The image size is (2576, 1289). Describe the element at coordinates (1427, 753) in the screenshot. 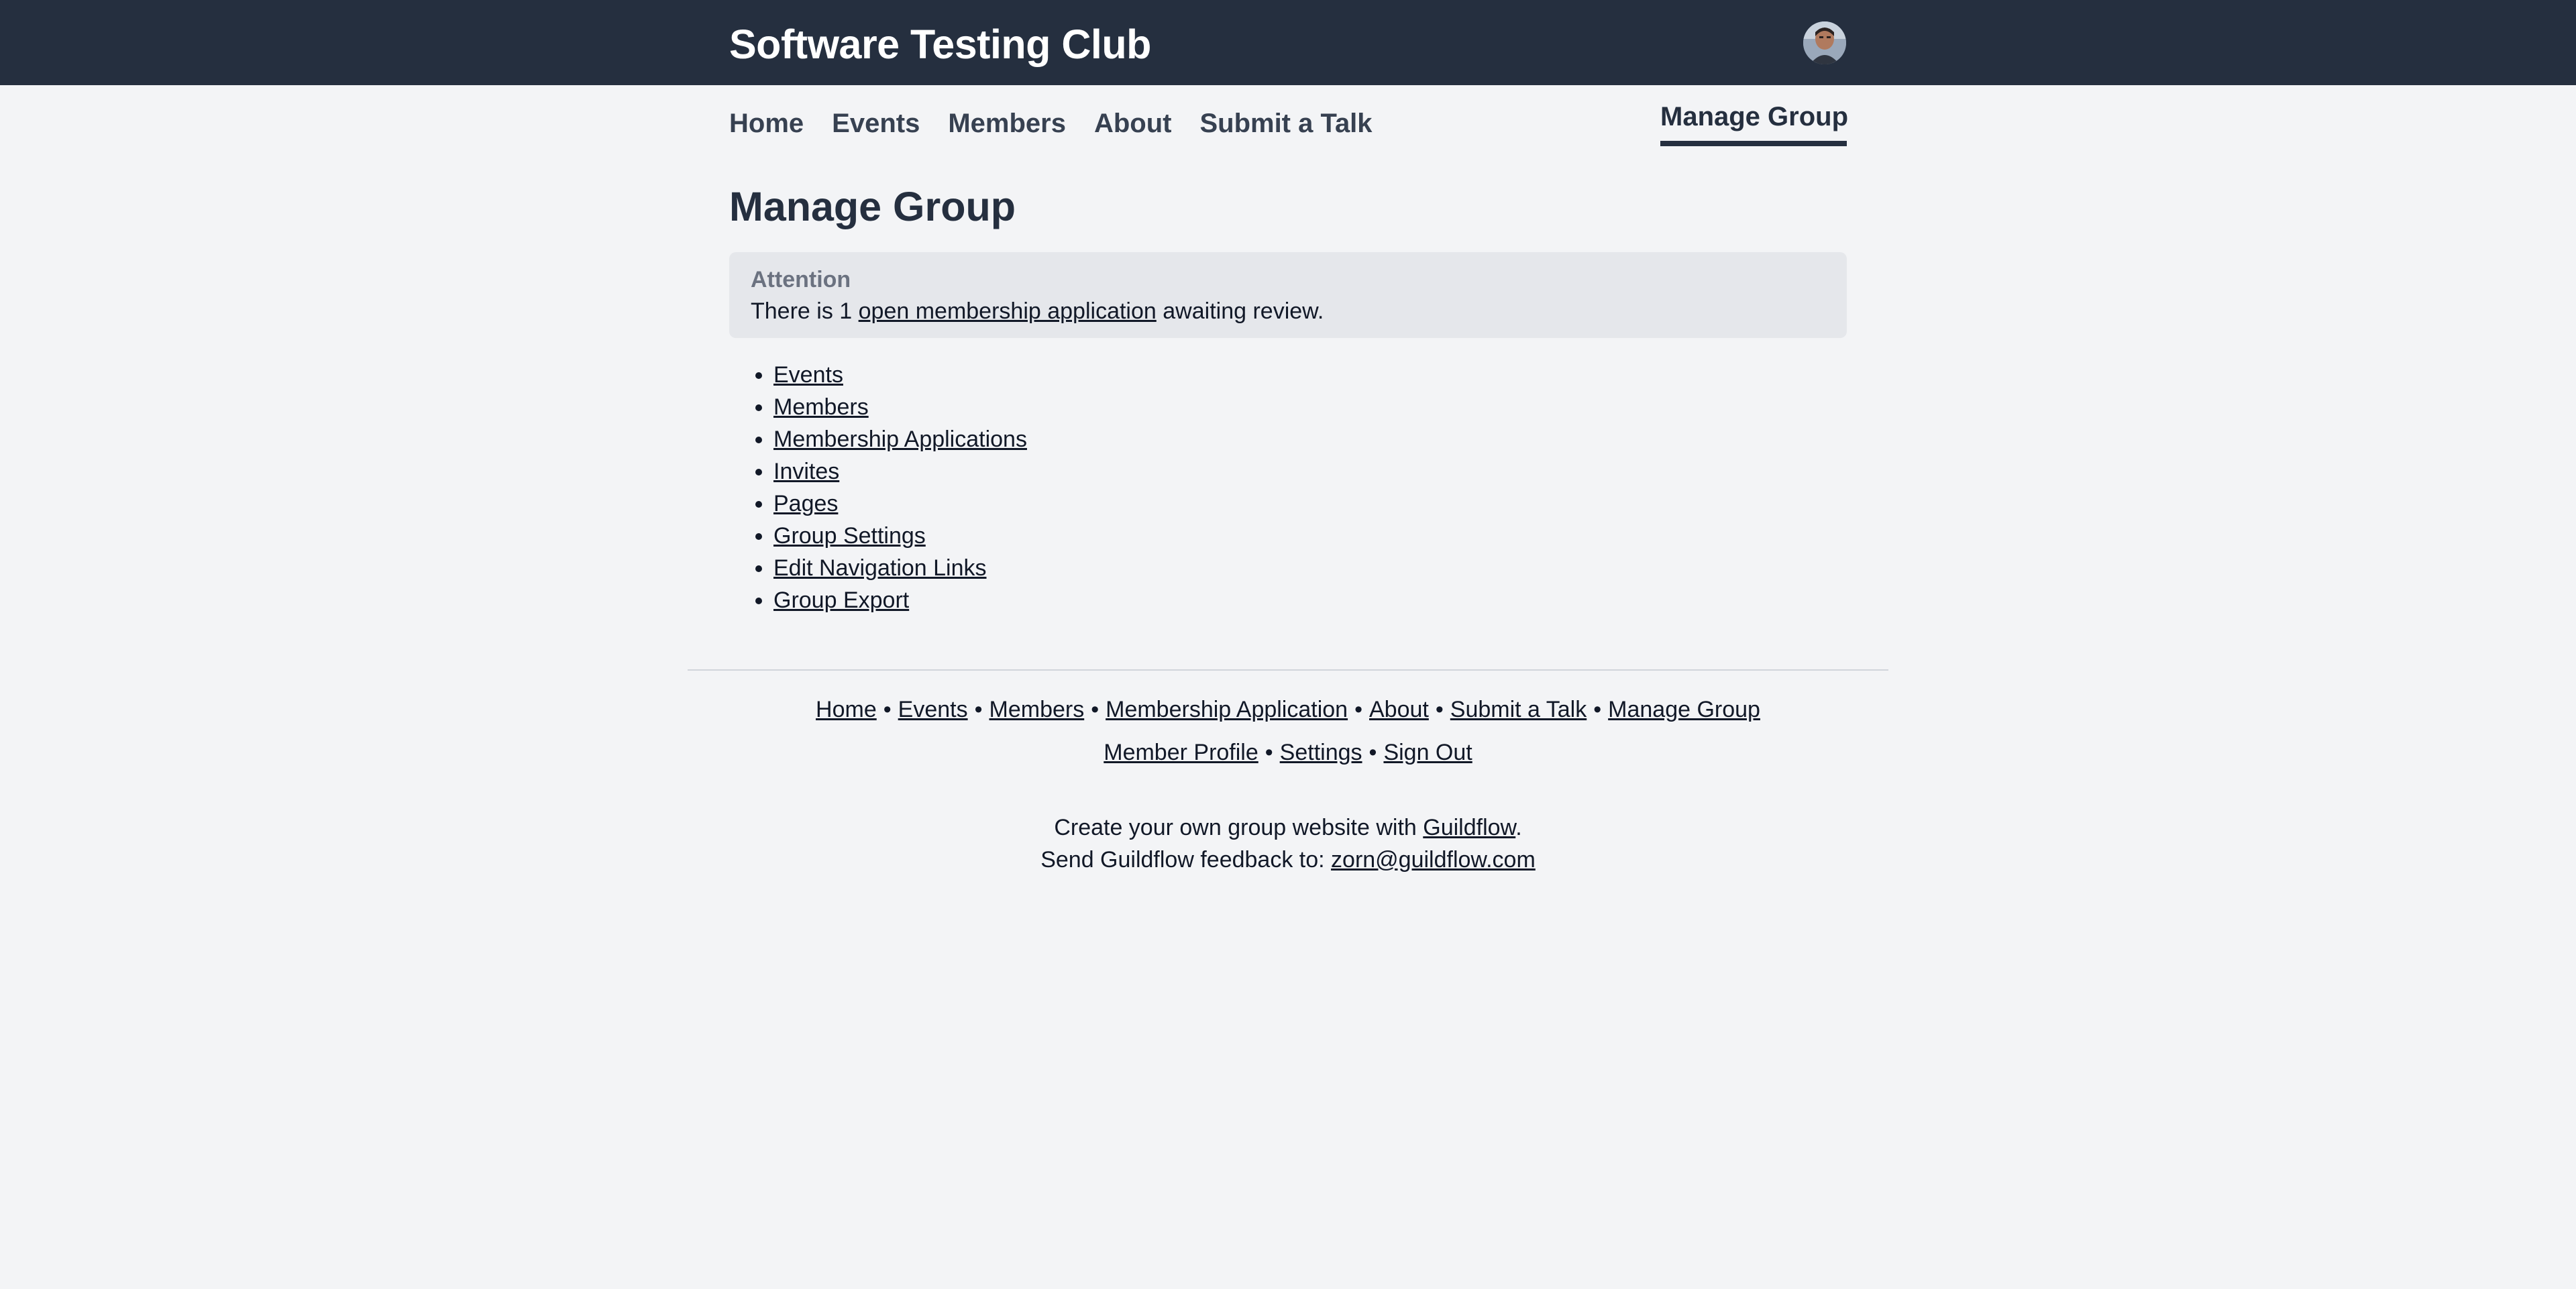

I see `footer-link-sign-out: Sign Out` at that location.